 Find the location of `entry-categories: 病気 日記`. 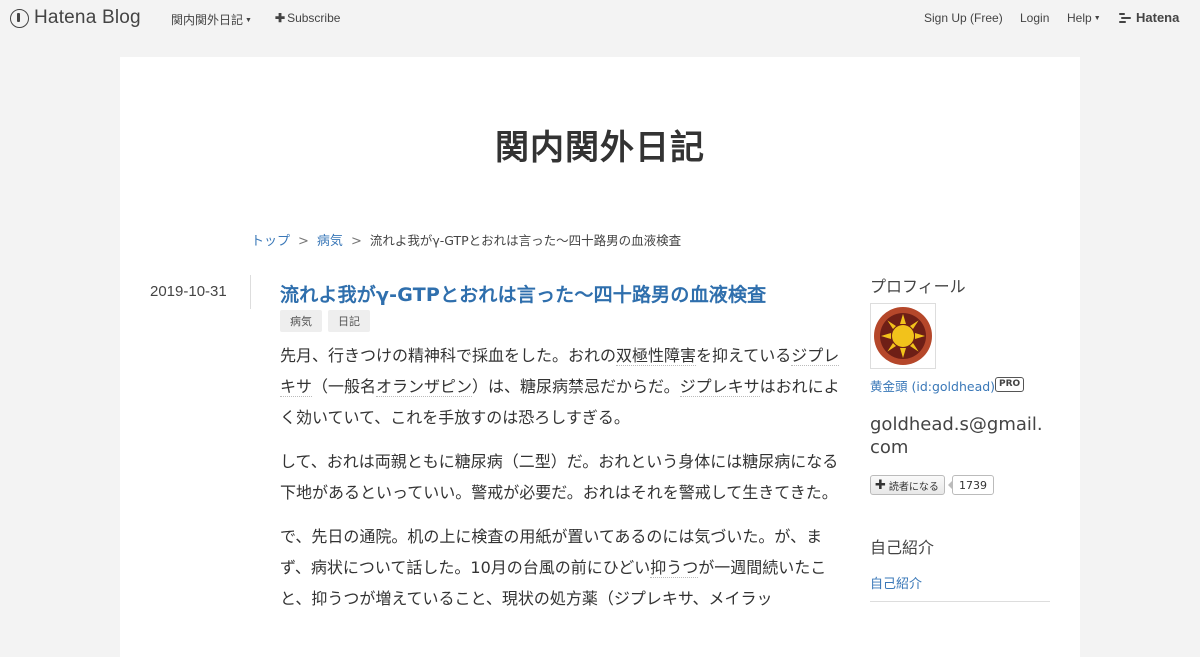

entry-categories: 病気 日記 is located at coordinates (325, 321).